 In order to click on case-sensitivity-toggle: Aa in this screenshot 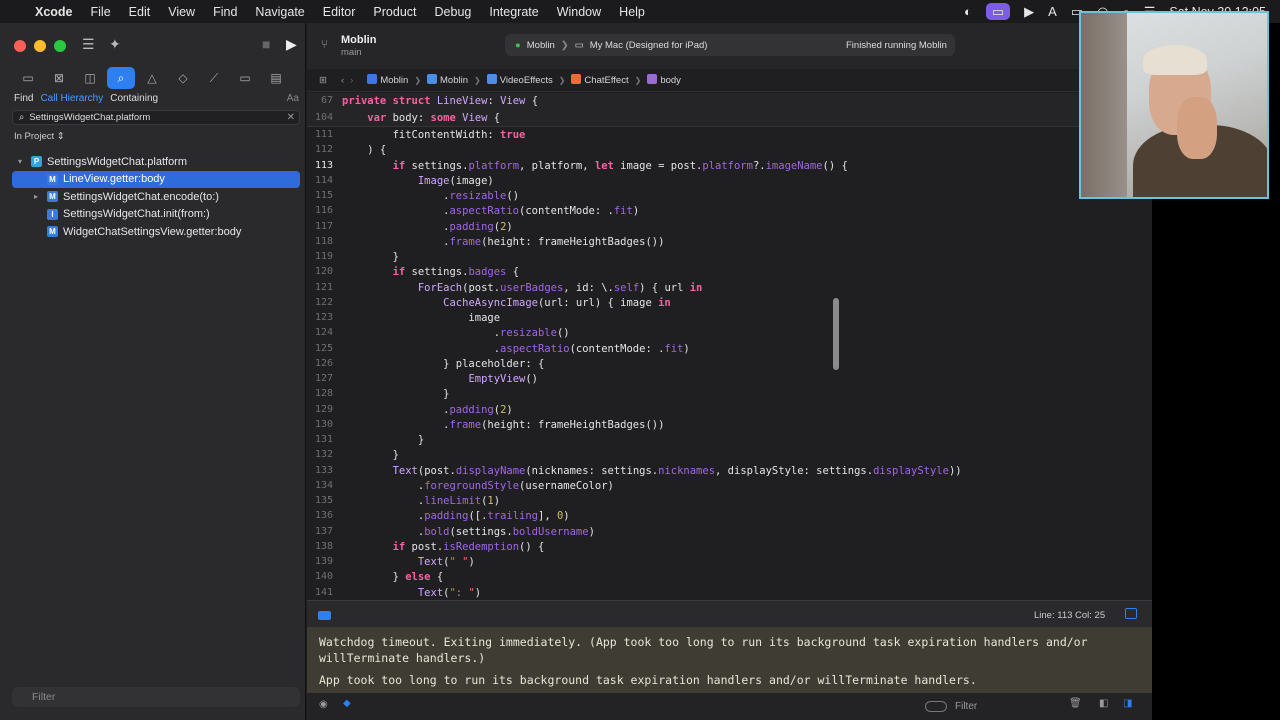, I will do `click(293, 98)`.